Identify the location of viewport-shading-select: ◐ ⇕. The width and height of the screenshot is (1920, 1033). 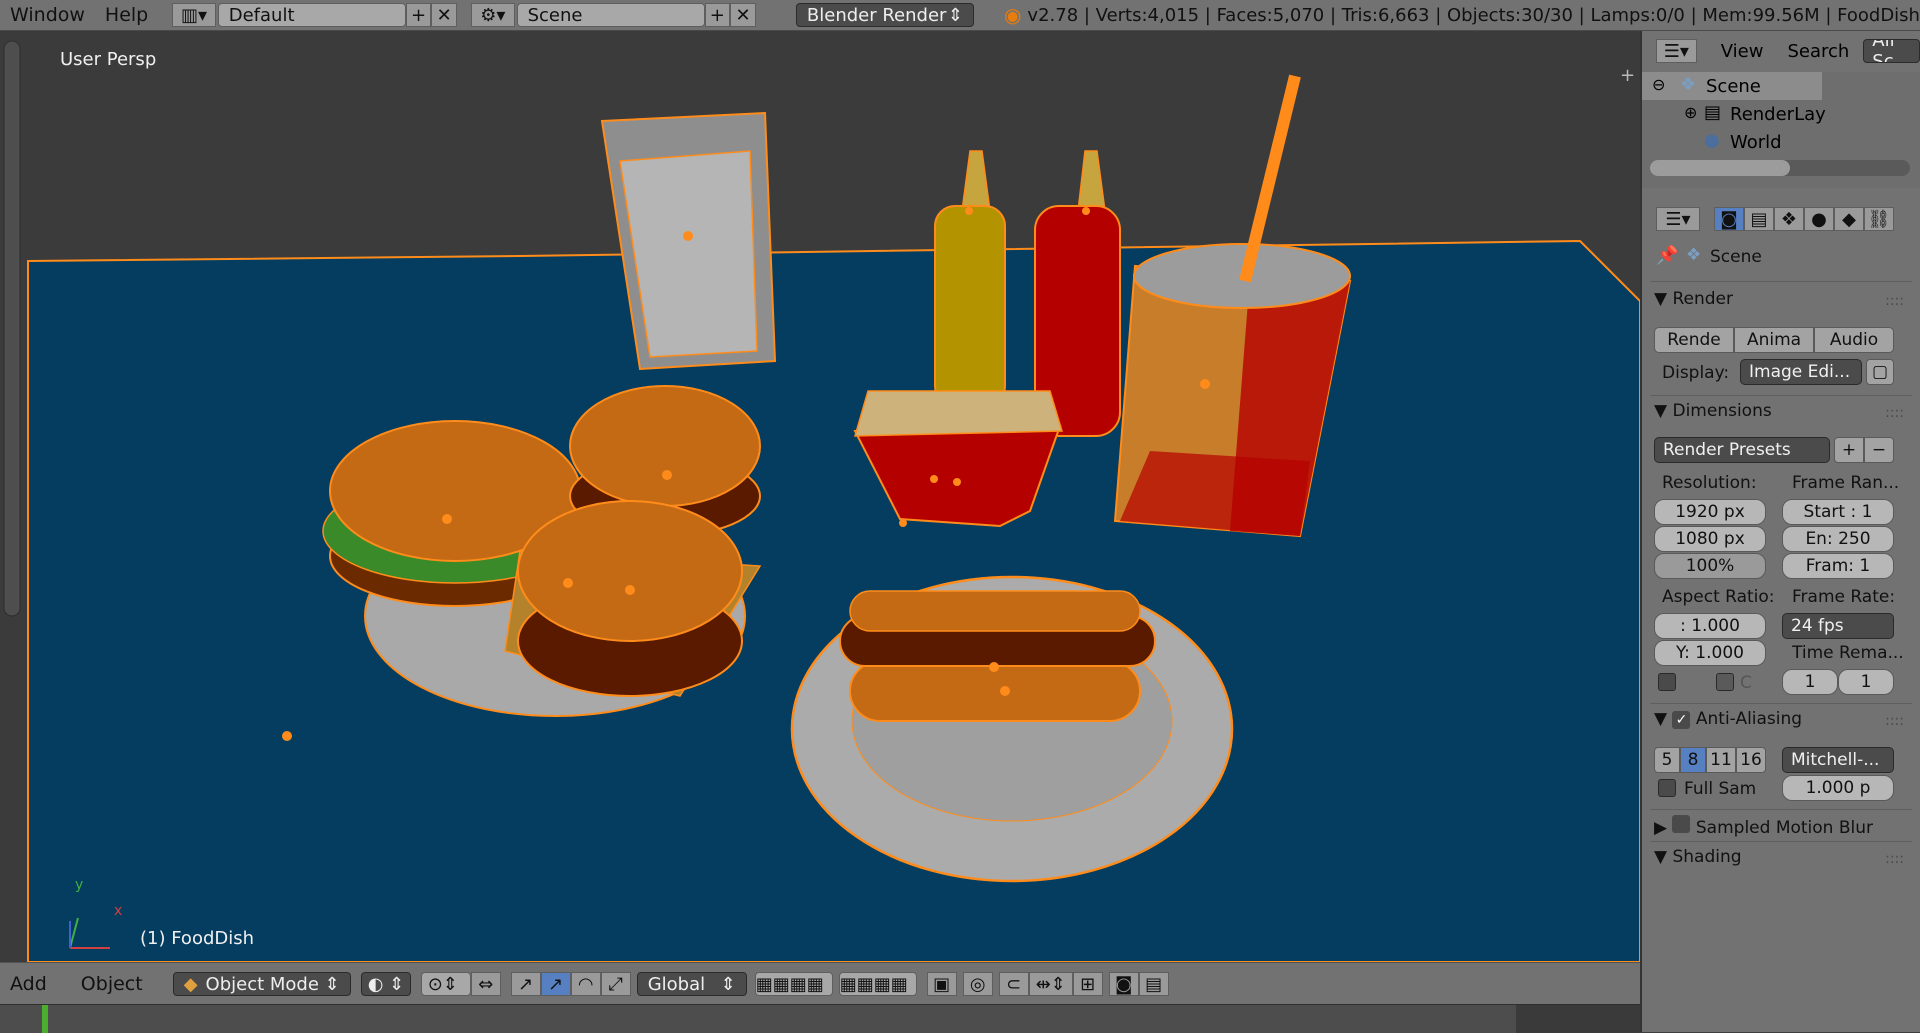
(385, 984).